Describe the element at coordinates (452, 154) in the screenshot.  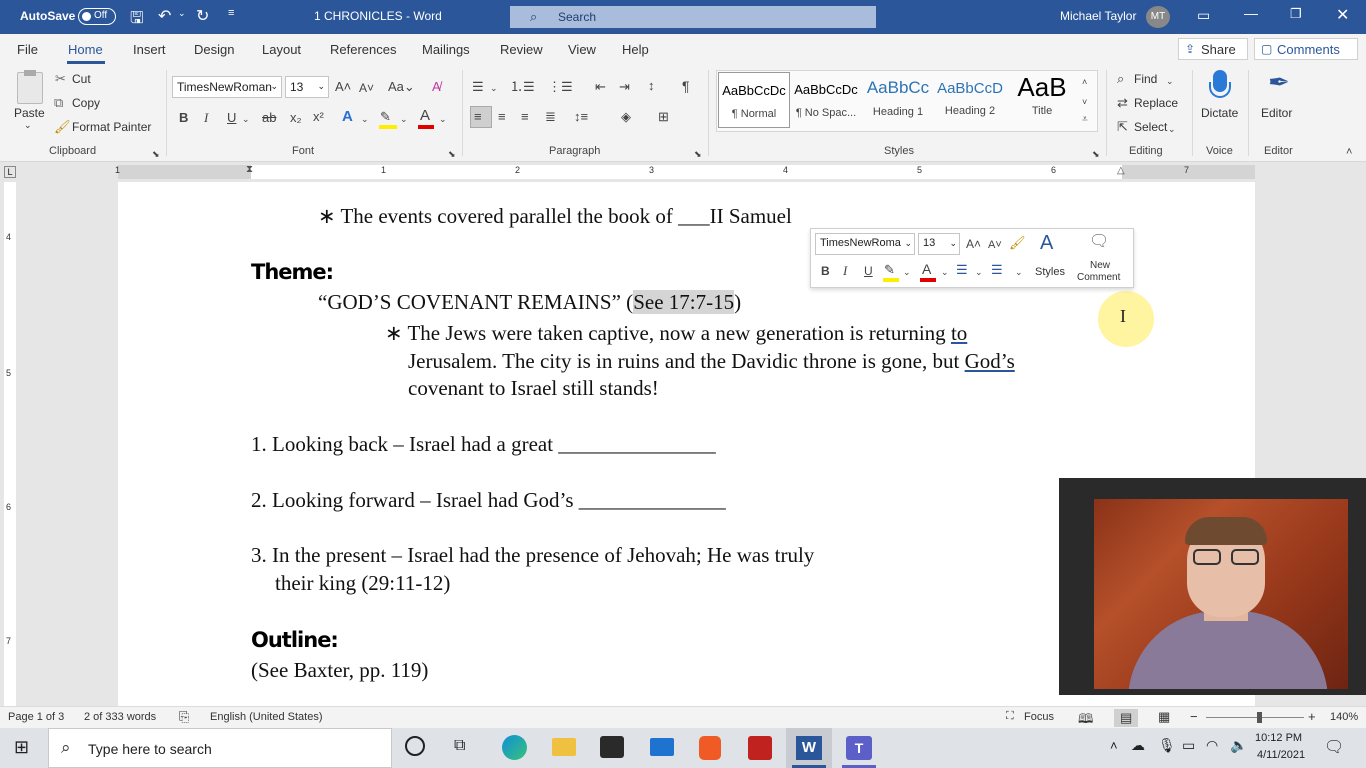
I see `font-launcher-icon: ⬊` at that location.